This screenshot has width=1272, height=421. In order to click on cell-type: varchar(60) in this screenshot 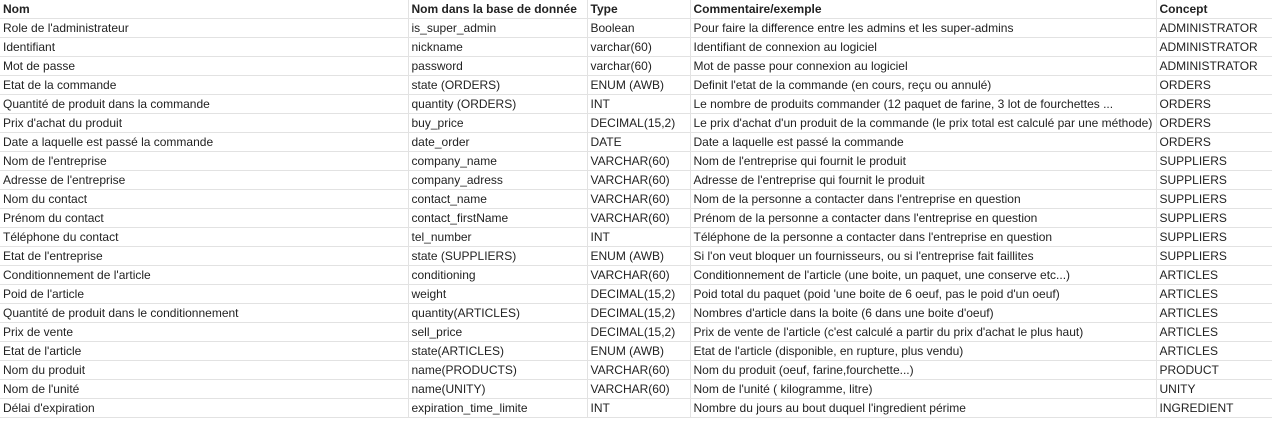, I will do `click(639, 47)`.